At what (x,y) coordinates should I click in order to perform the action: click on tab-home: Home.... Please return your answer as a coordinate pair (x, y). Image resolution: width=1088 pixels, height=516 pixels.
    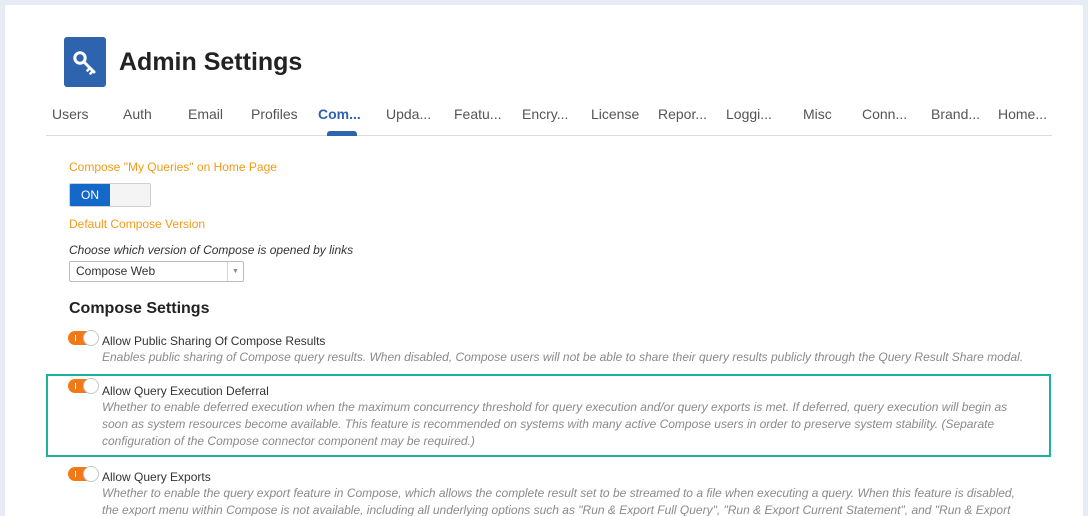
    Looking at the image, I should click on (1022, 114).